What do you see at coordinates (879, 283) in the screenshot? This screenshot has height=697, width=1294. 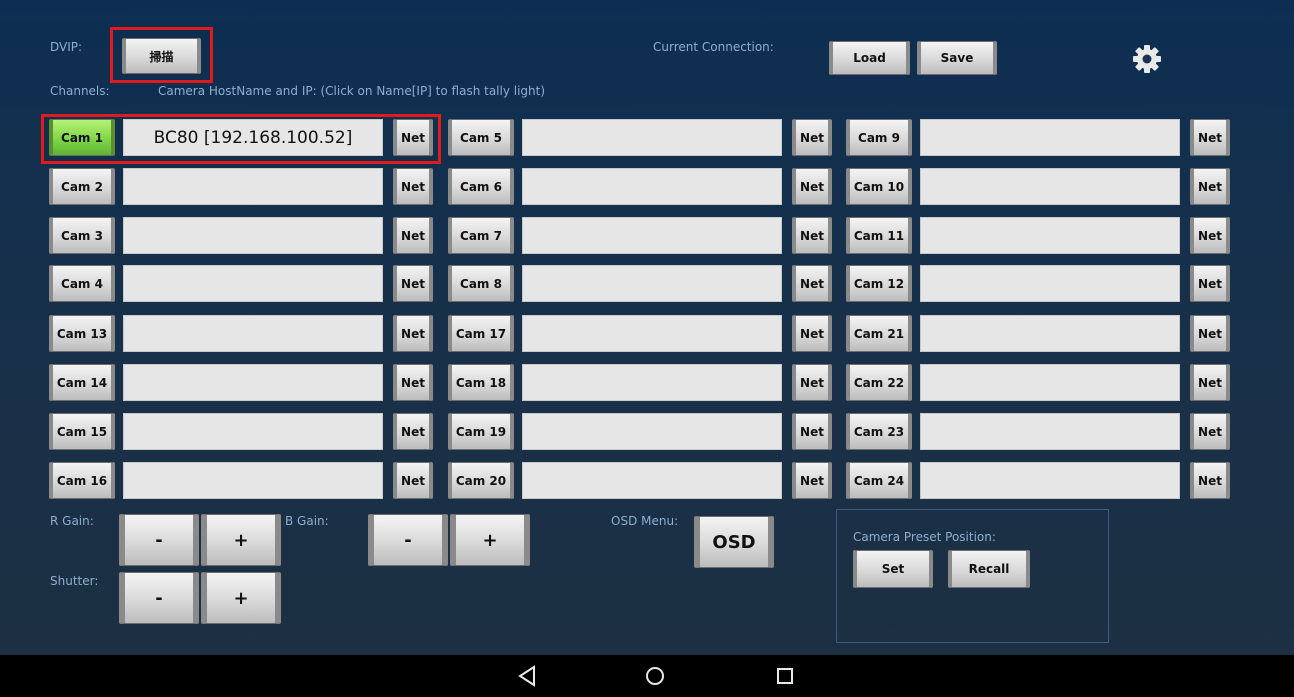 I see `camera-button-12: Cam 12` at bounding box center [879, 283].